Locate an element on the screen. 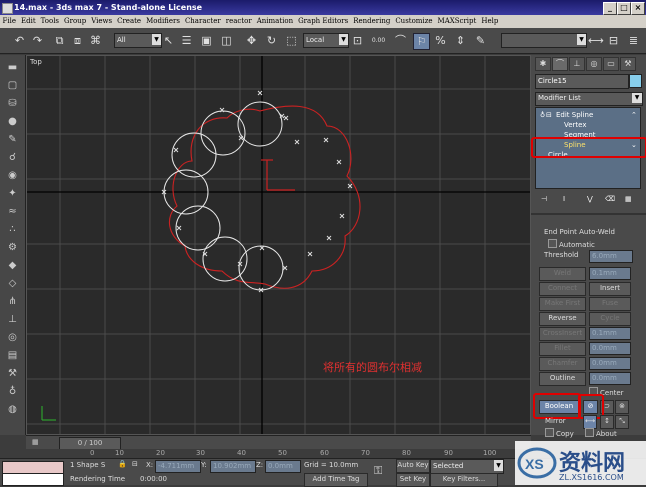 The image size is (646, 487). move-icon: ✥ is located at coordinates (251, 40).